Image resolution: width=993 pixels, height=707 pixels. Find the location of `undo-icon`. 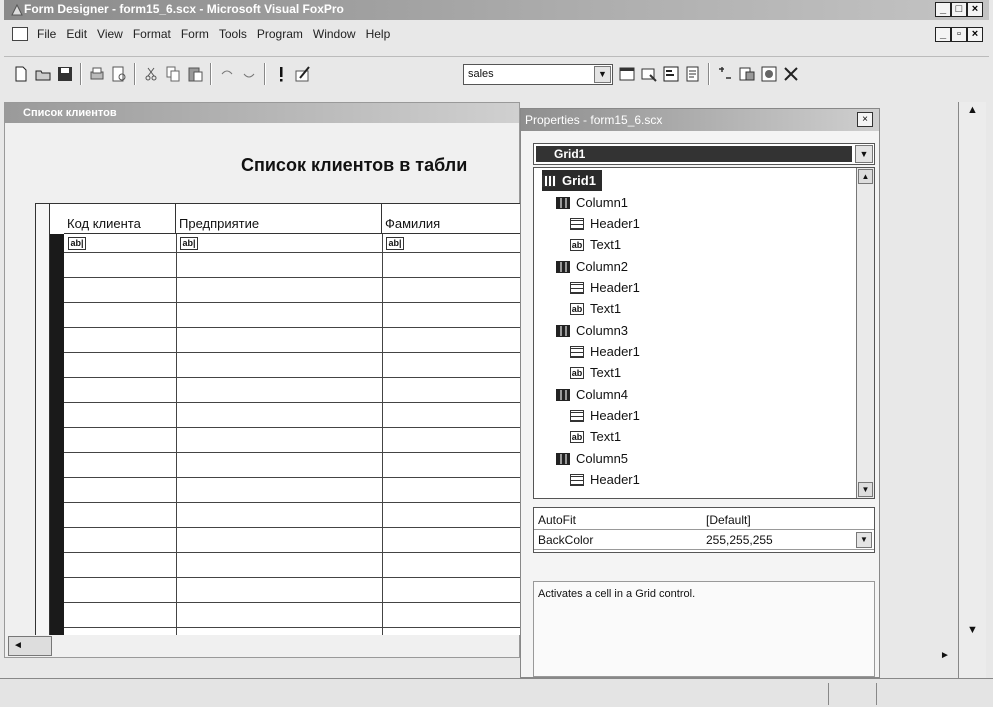

undo-icon is located at coordinates (227, 74).